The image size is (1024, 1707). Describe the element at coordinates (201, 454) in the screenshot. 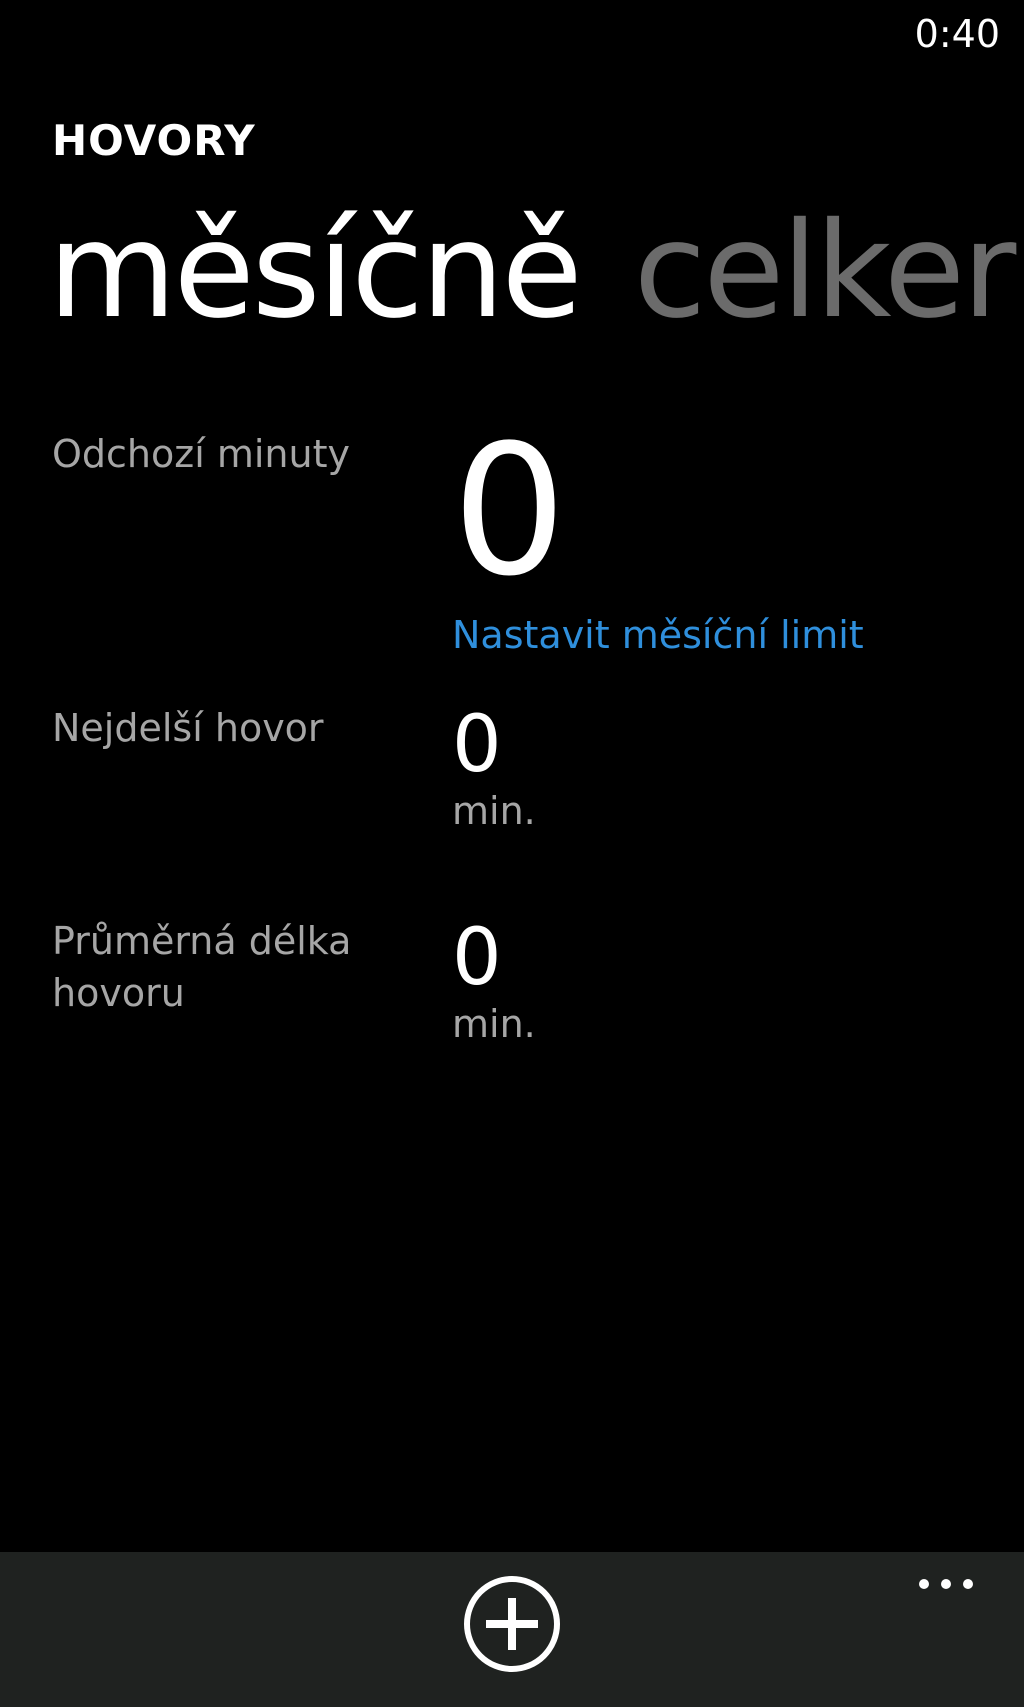

I see `stat-label-outgoing-minutes: Odchozí minuty` at that location.